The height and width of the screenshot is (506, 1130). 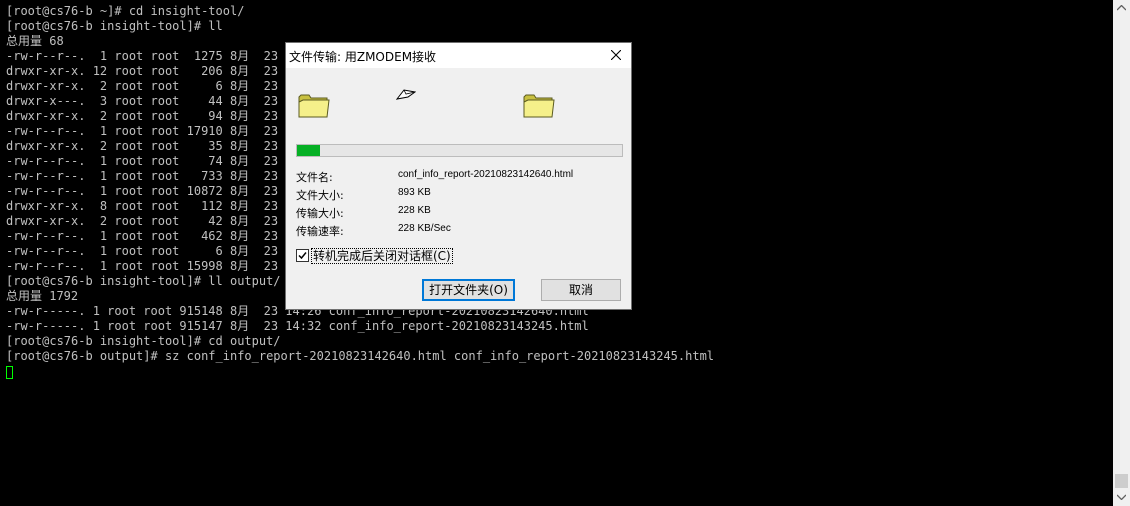 I want to click on terminal-line: drwxr-xr-x. 2 root root 94 8月 23 1, so click(x=149, y=116).